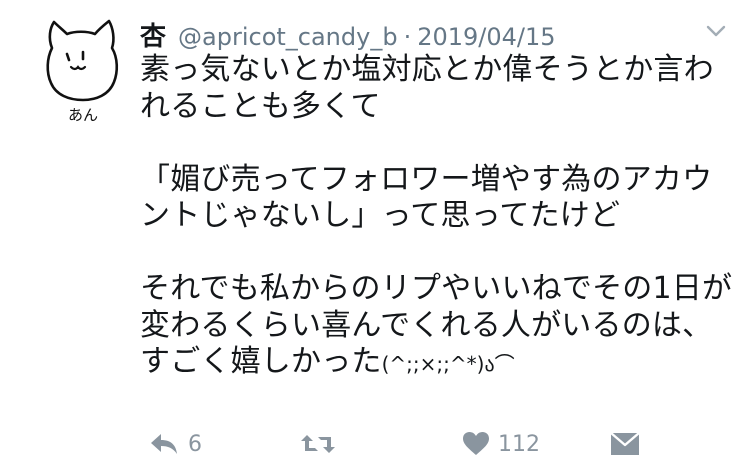  I want to click on kaomoji: (^;;×;;^*)ა⌒, so click(448, 364).